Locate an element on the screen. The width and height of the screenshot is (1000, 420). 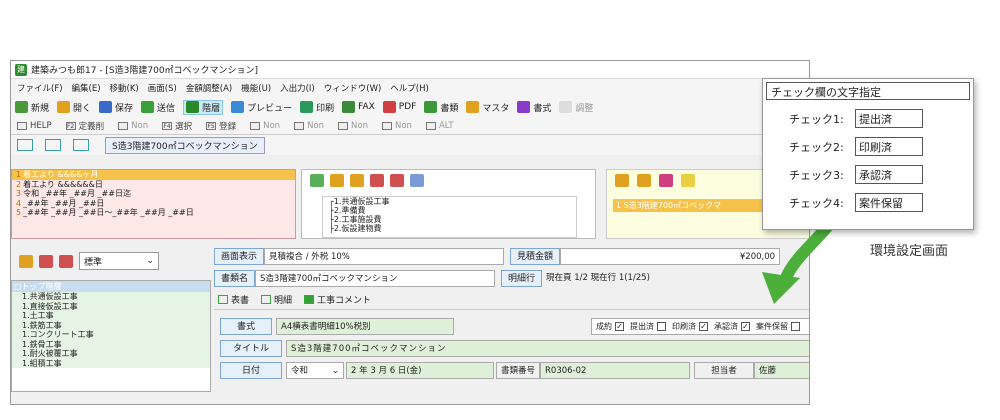
tree-item: ├2.仮設建物費 is located at coordinates (452, 228).